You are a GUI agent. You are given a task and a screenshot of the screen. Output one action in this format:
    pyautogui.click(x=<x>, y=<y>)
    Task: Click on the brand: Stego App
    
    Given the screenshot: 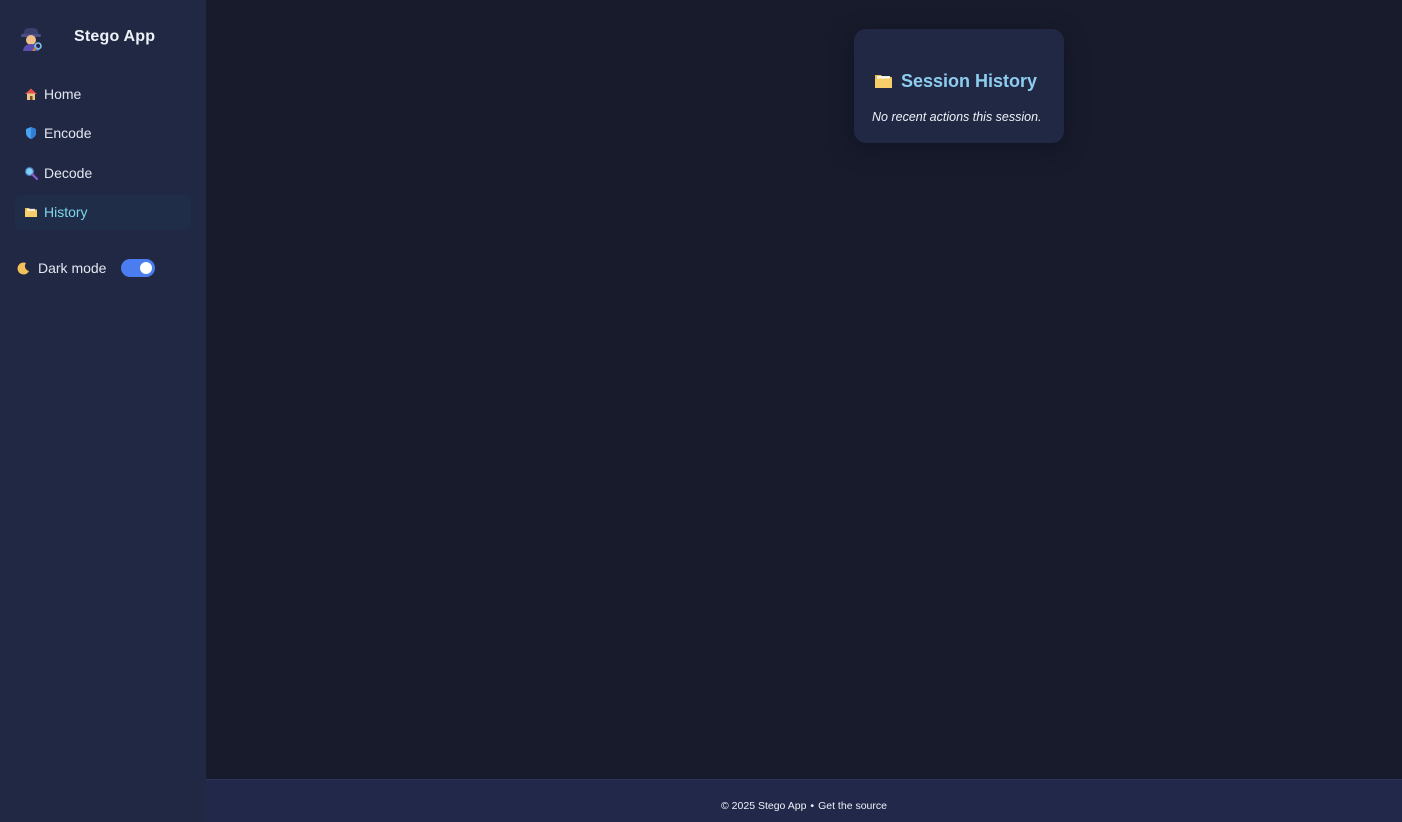 What is the action you would take?
    pyautogui.click(x=86, y=38)
    